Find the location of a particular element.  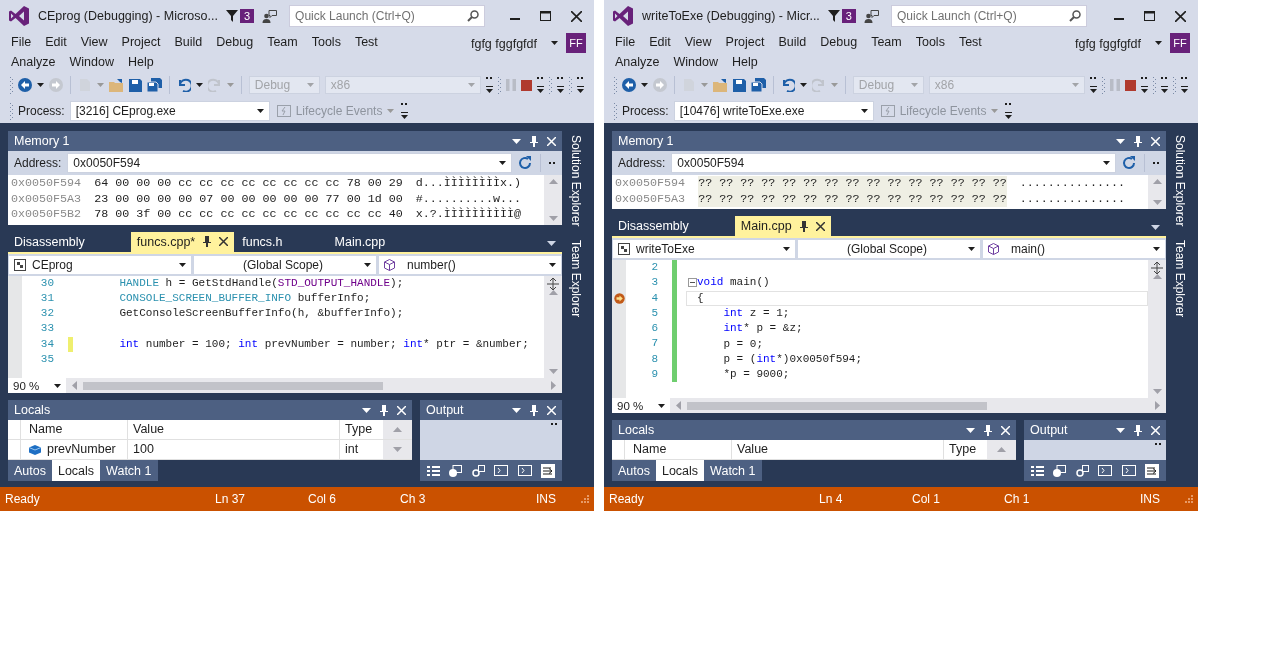

menu-item: Window is located at coordinates (91, 62).